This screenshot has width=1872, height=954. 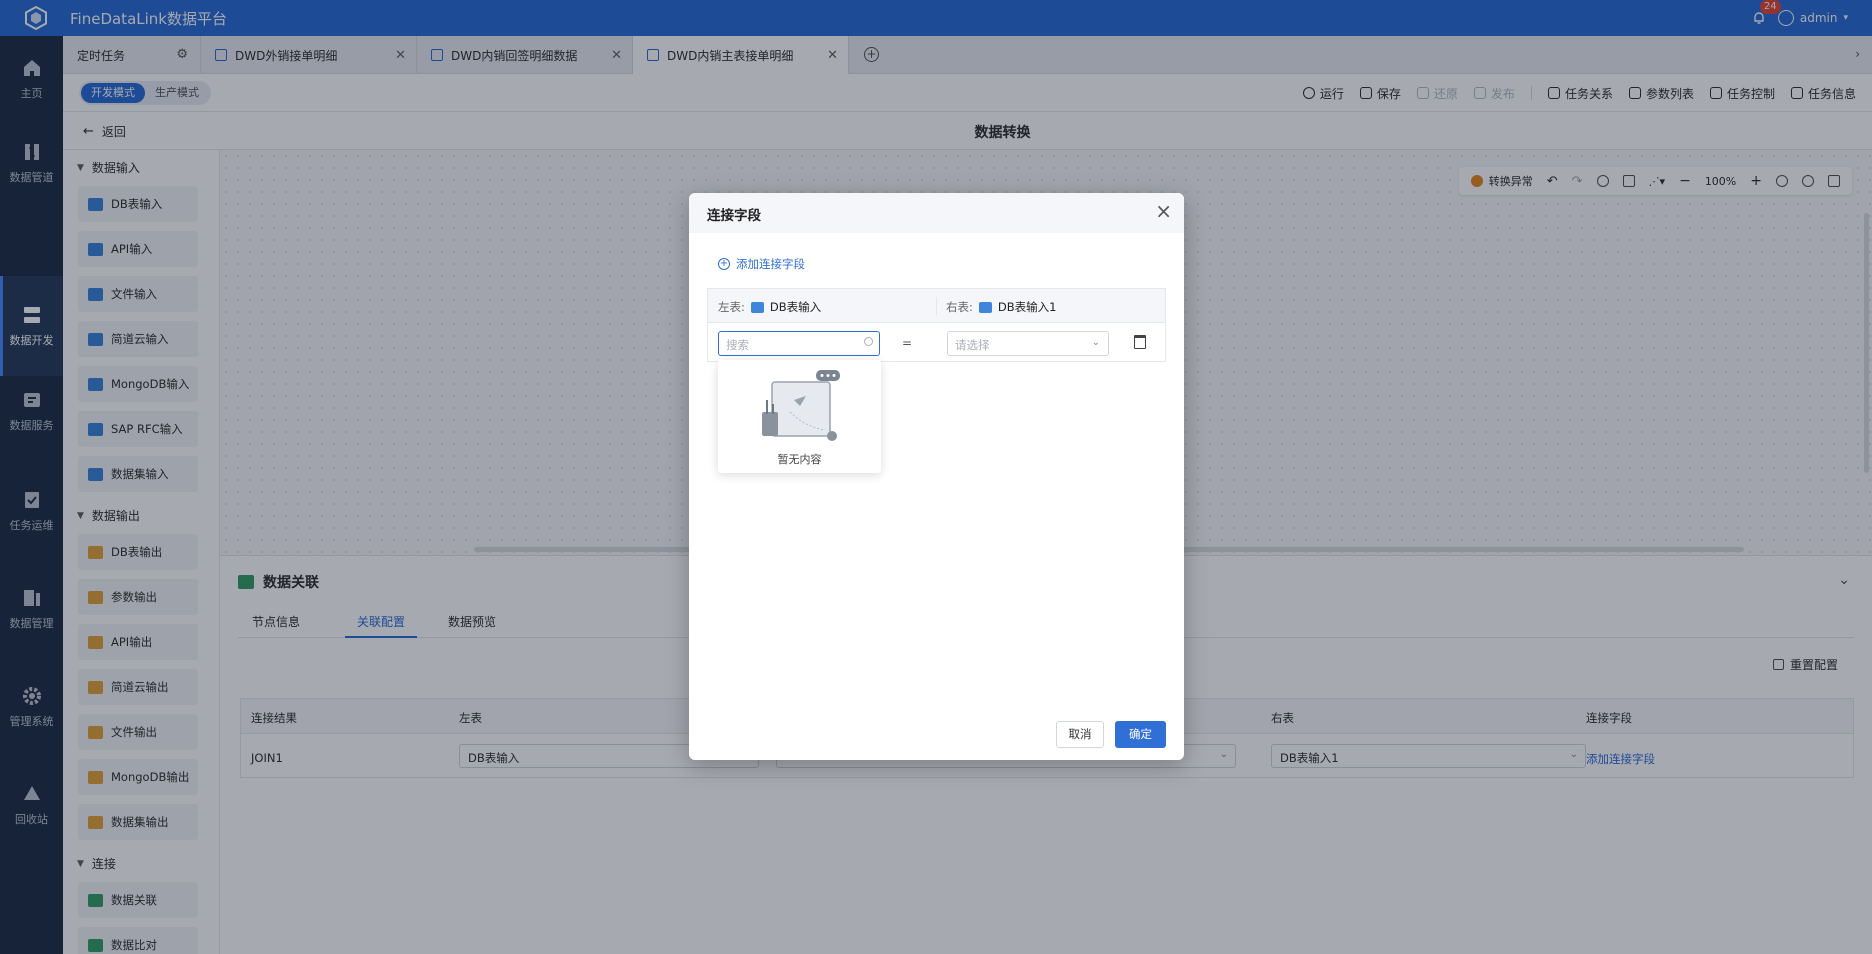 I want to click on trash-icon, so click(x=1140, y=342).